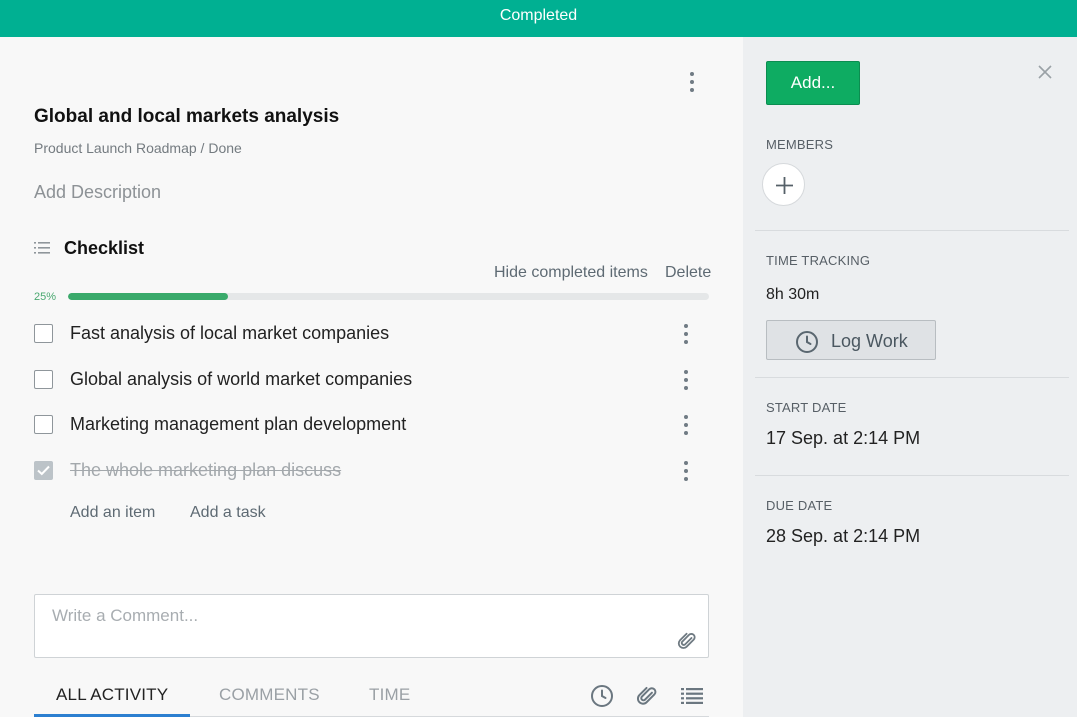 Image resolution: width=1077 pixels, height=717 pixels. I want to click on due-date-label: DUE DATE, so click(799, 505).